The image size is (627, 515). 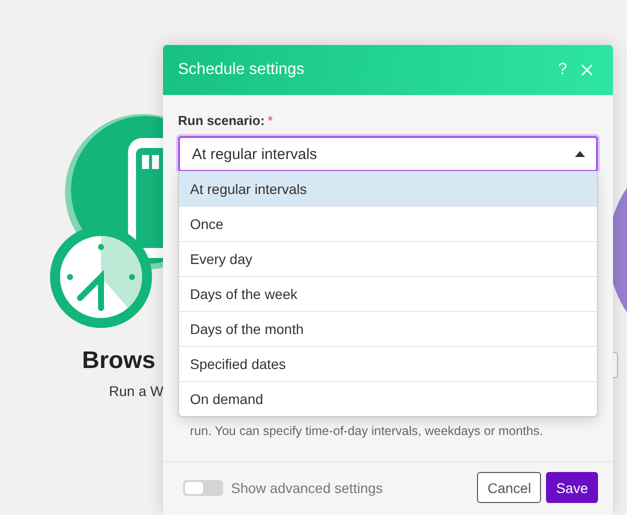 What do you see at coordinates (388, 398) in the screenshot?
I see `dropdown-option: On demand` at bounding box center [388, 398].